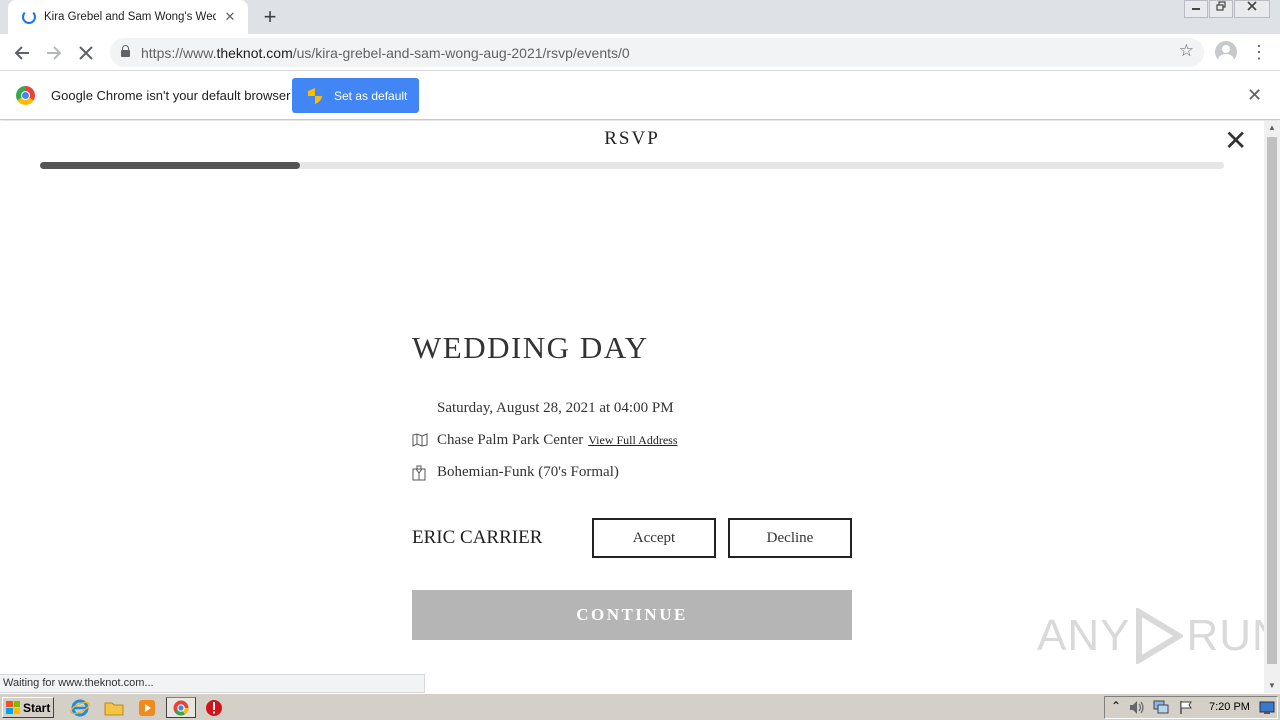  Describe the element at coordinates (1186, 51) in the screenshot. I see `bookmark-star-icon: ☆` at that location.